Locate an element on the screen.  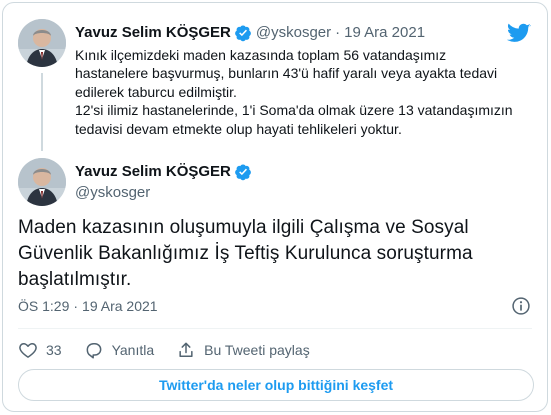
share-button: Bu Tweeti paylaş is located at coordinates (243, 350).